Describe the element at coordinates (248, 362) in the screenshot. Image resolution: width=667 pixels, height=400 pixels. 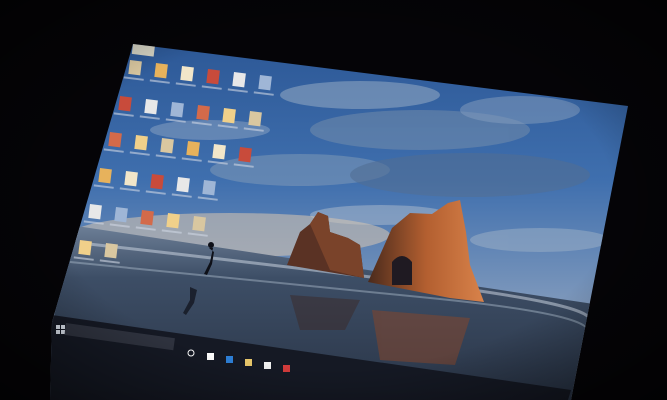
I see `file-explorer-icon` at that location.